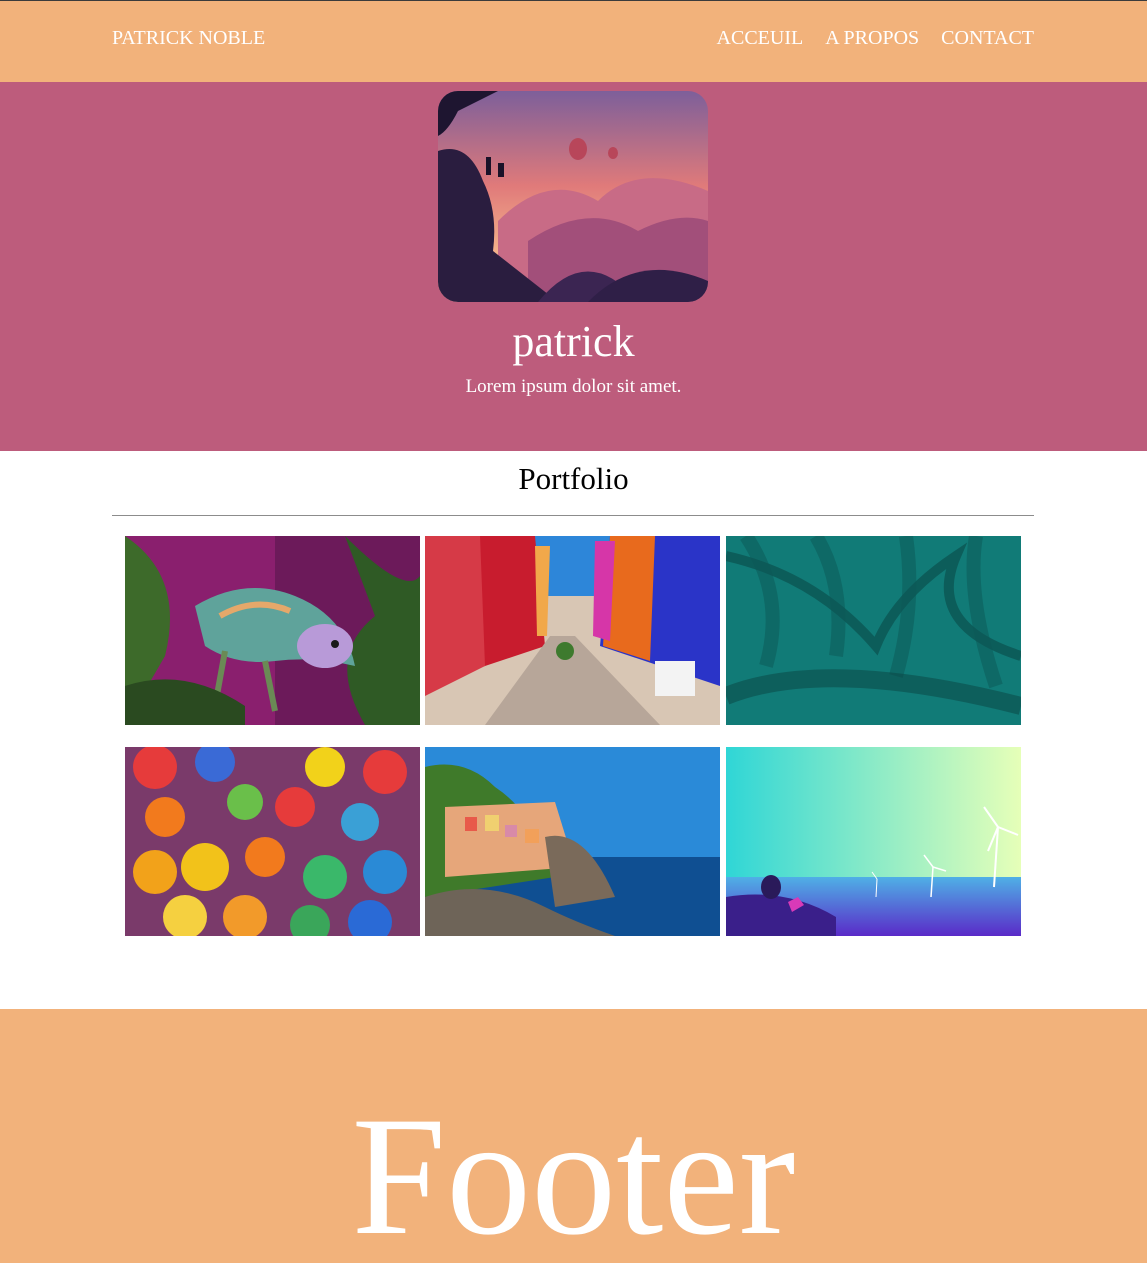 Image resolution: width=1147 pixels, height=1271 pixels. Describe the element at coordinates (272, 630) in the screenshot. I see `portfolio-item-chameleon` at that location.